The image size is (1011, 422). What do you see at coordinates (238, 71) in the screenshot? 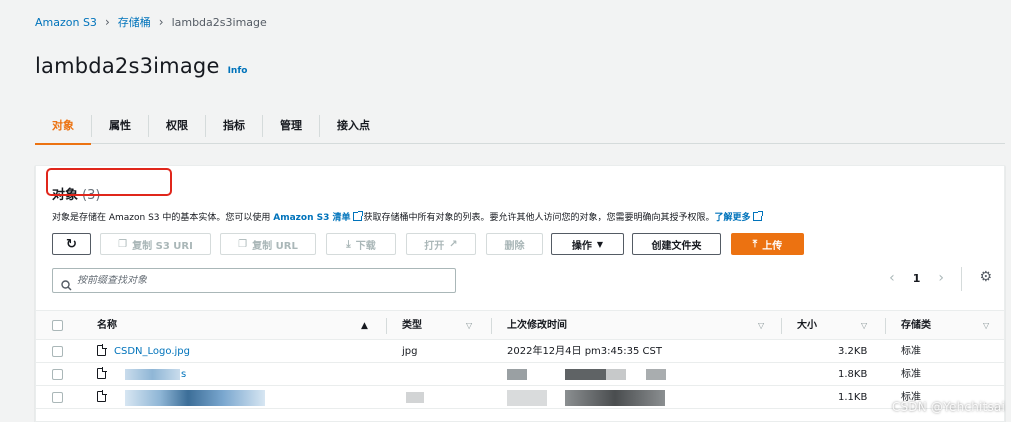
I see `info-link: Info` at bounding box center [238, 71].